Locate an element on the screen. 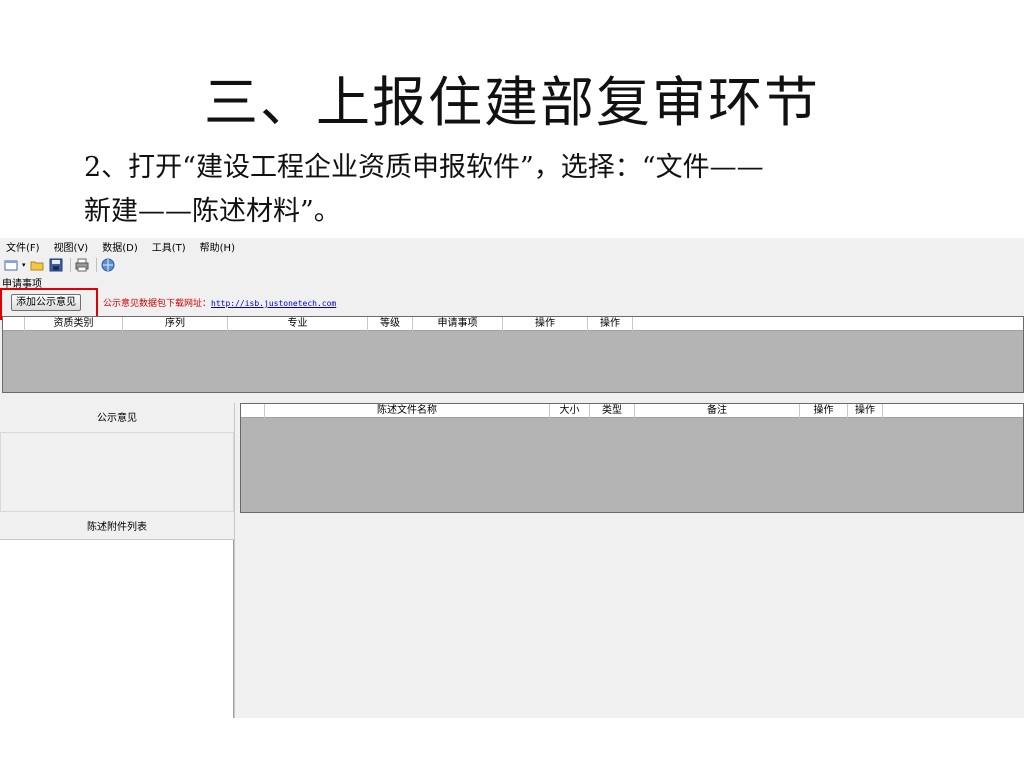  menu-bar: 文件(F) 视图(V) 数据(D) 工具(T) 帮助(H) is located at coordinates (512, 246).